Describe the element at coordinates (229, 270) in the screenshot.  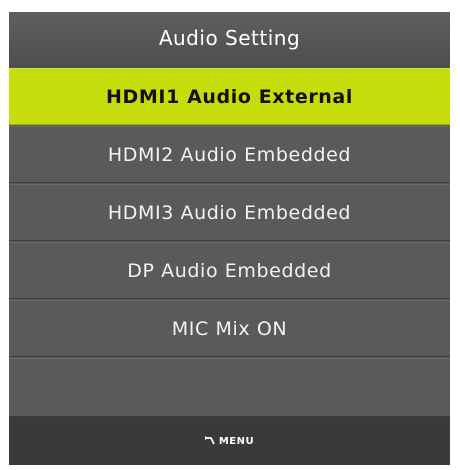
I see `menu-item-dp-audio: DP Audio Embedded` at that location.